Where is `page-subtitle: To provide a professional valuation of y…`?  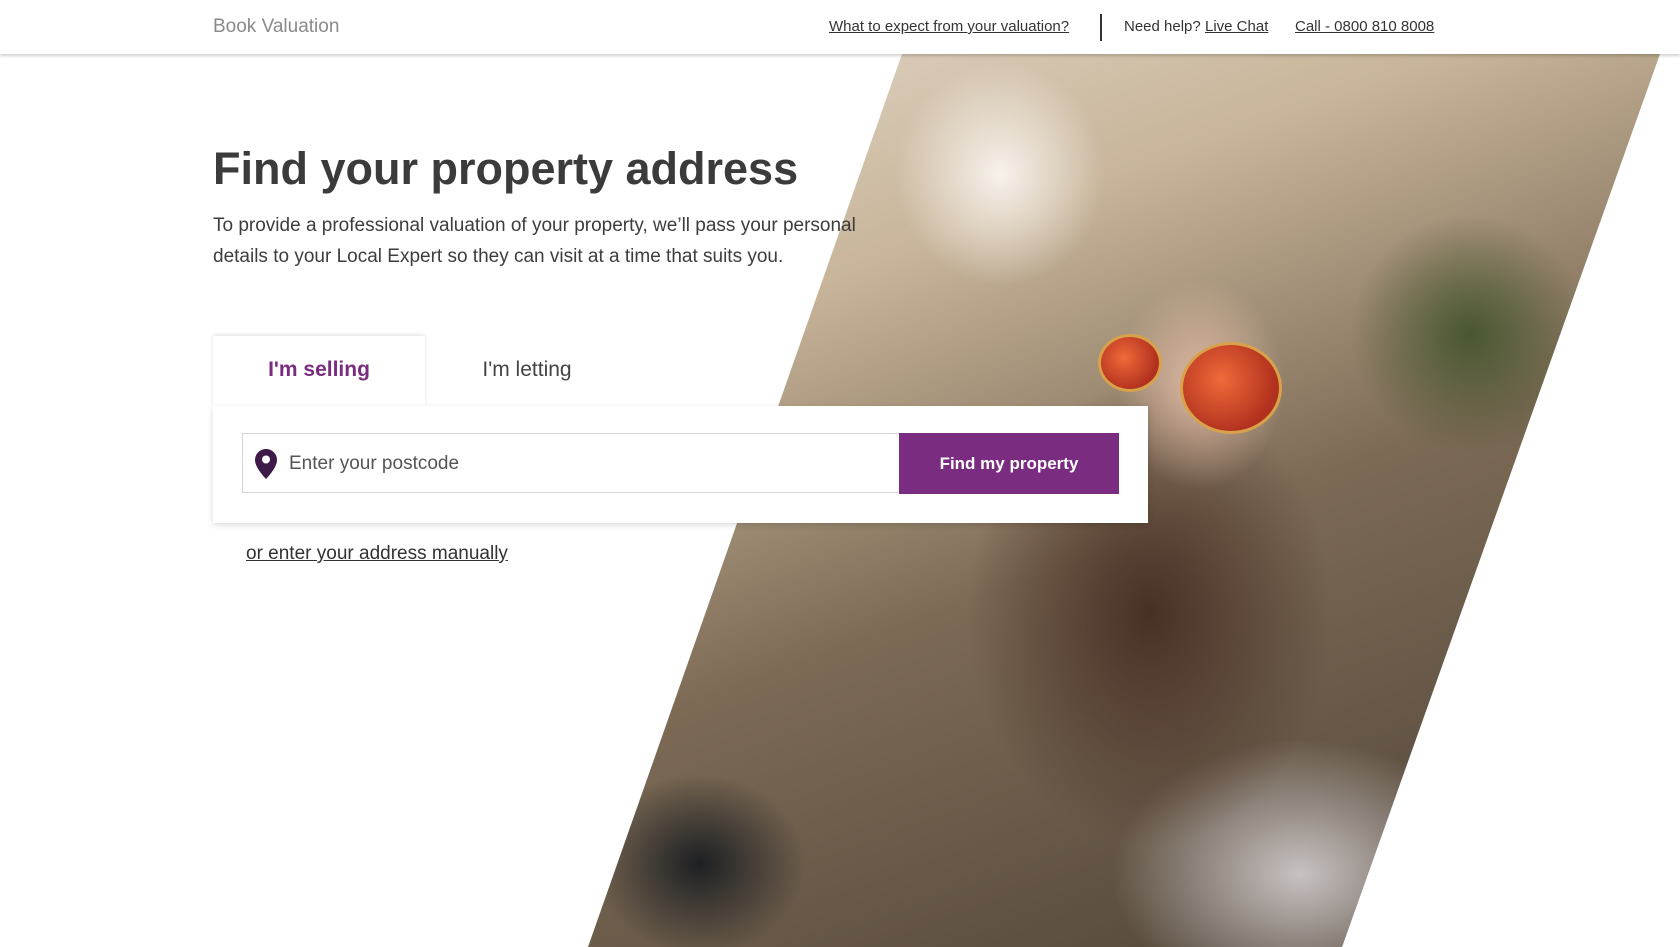
page-subtitle: To provide a professional valuation of y… is located at coordinates (534, 241).